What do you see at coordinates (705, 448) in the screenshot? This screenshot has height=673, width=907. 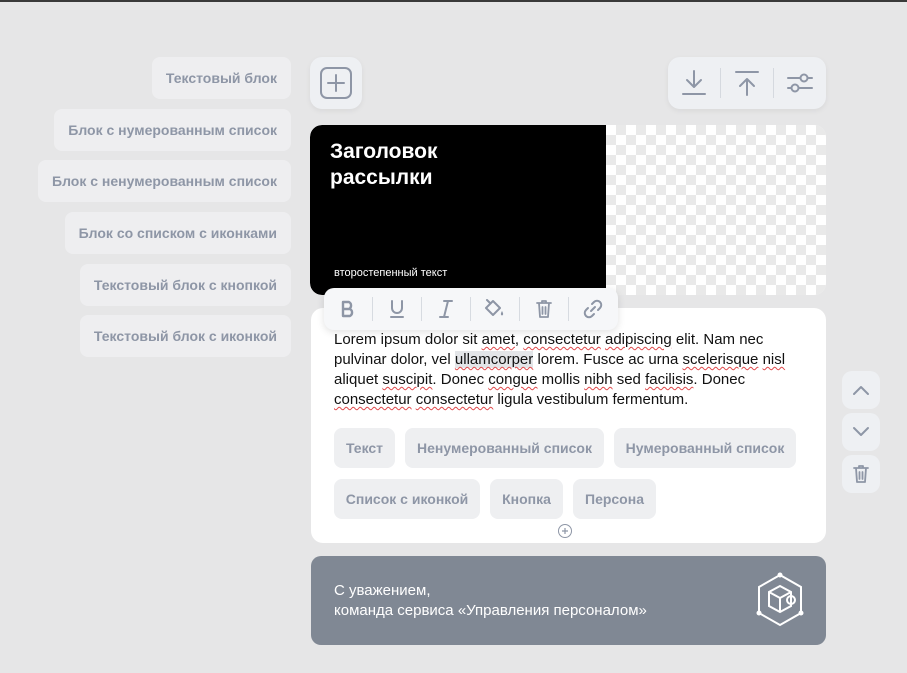 I see `chip-ordered-list: Нумерованный список` at bounding box center [705, 448].